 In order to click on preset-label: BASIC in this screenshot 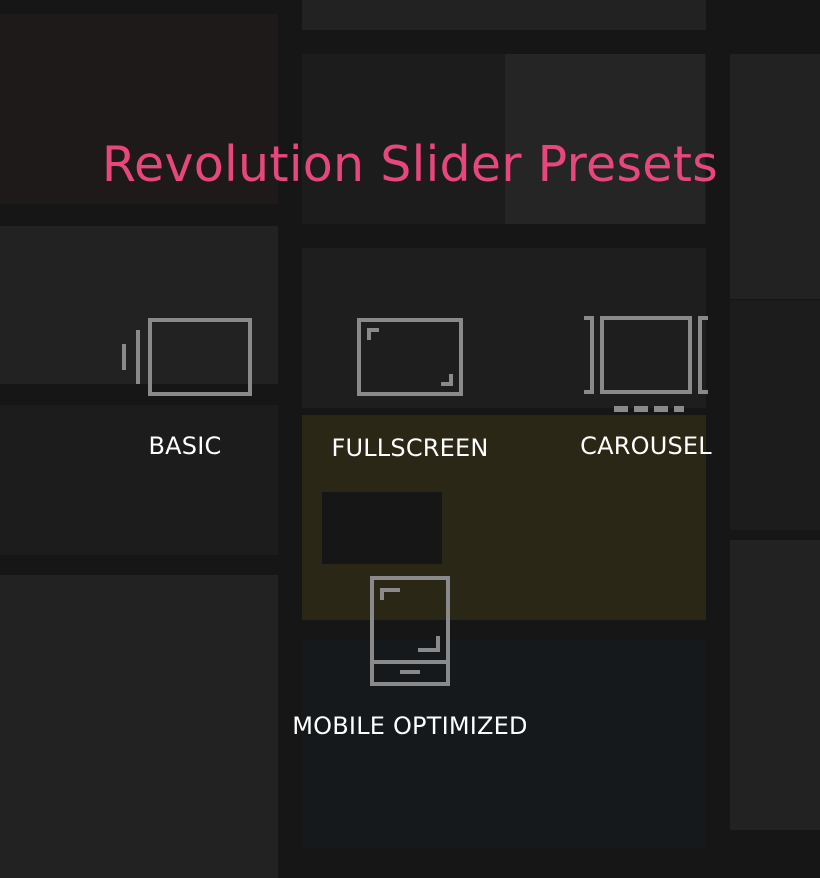, I will do `click(185, 446)`.